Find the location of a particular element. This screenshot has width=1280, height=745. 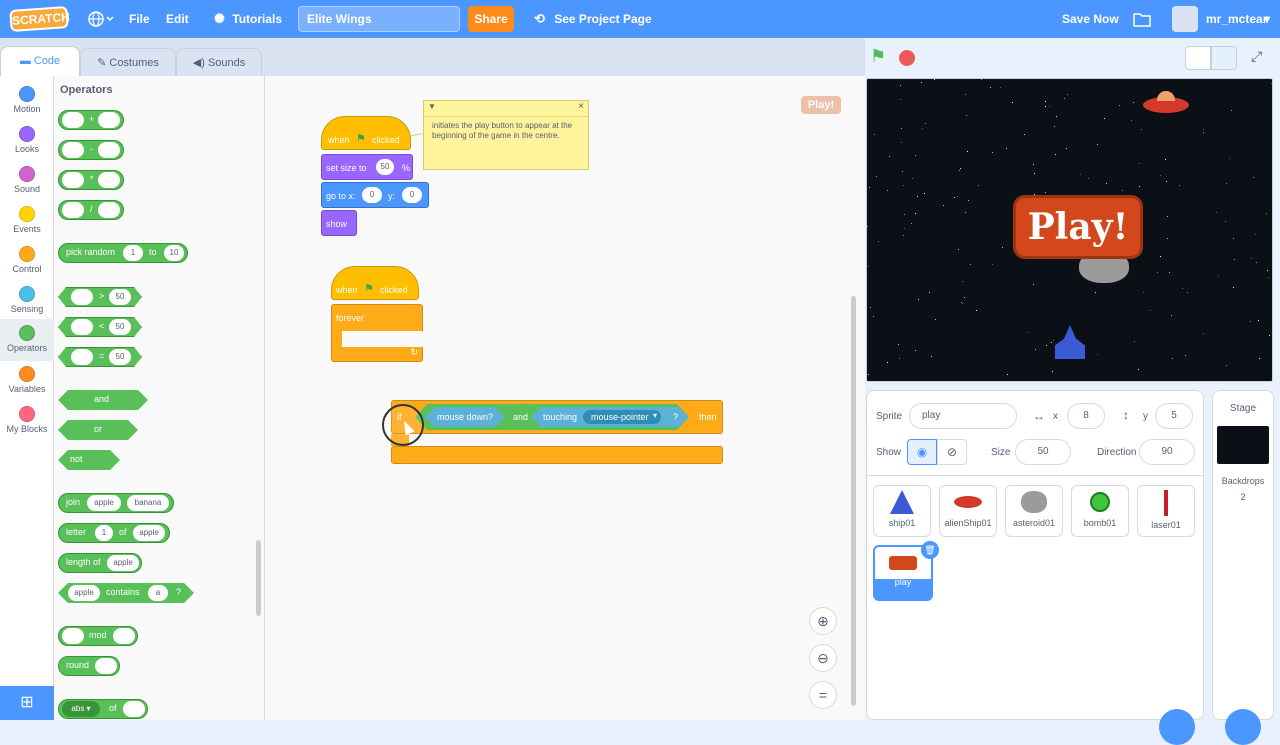

subtract-block: - is located at coordinates (91, 150).